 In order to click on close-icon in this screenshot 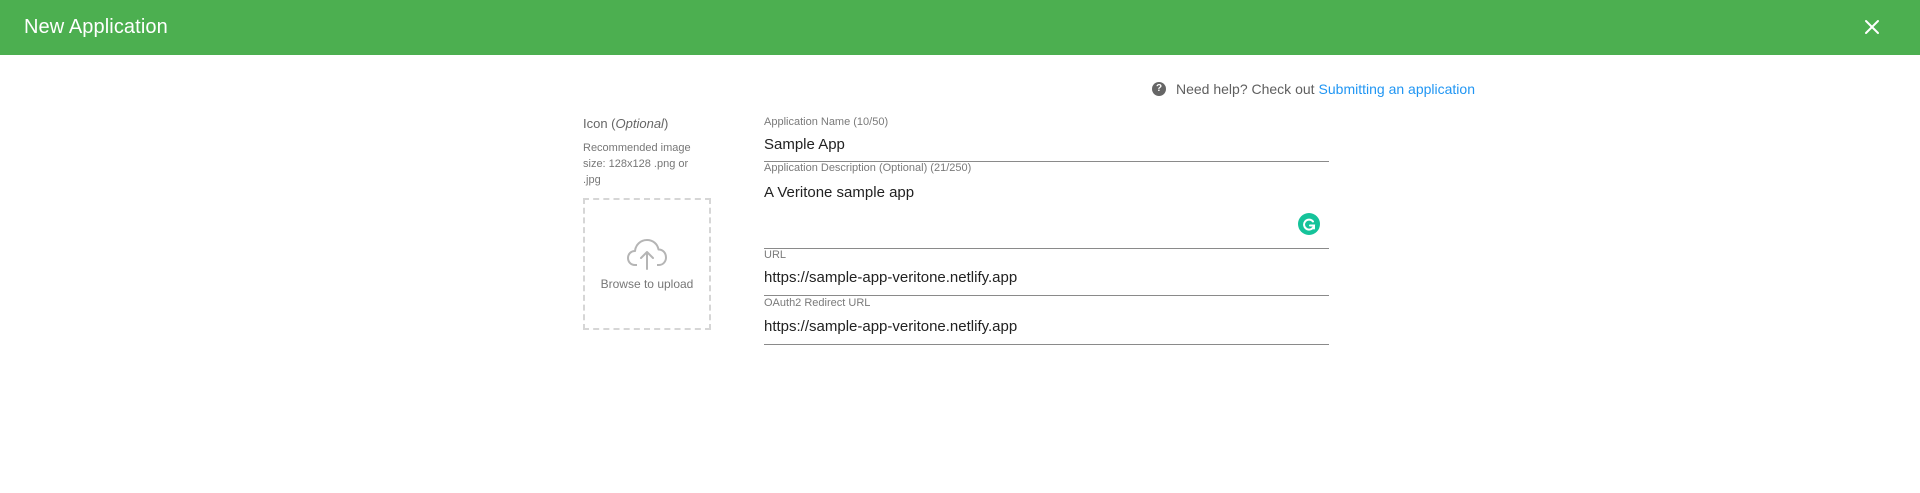, I will do `click(1872, 27)`.